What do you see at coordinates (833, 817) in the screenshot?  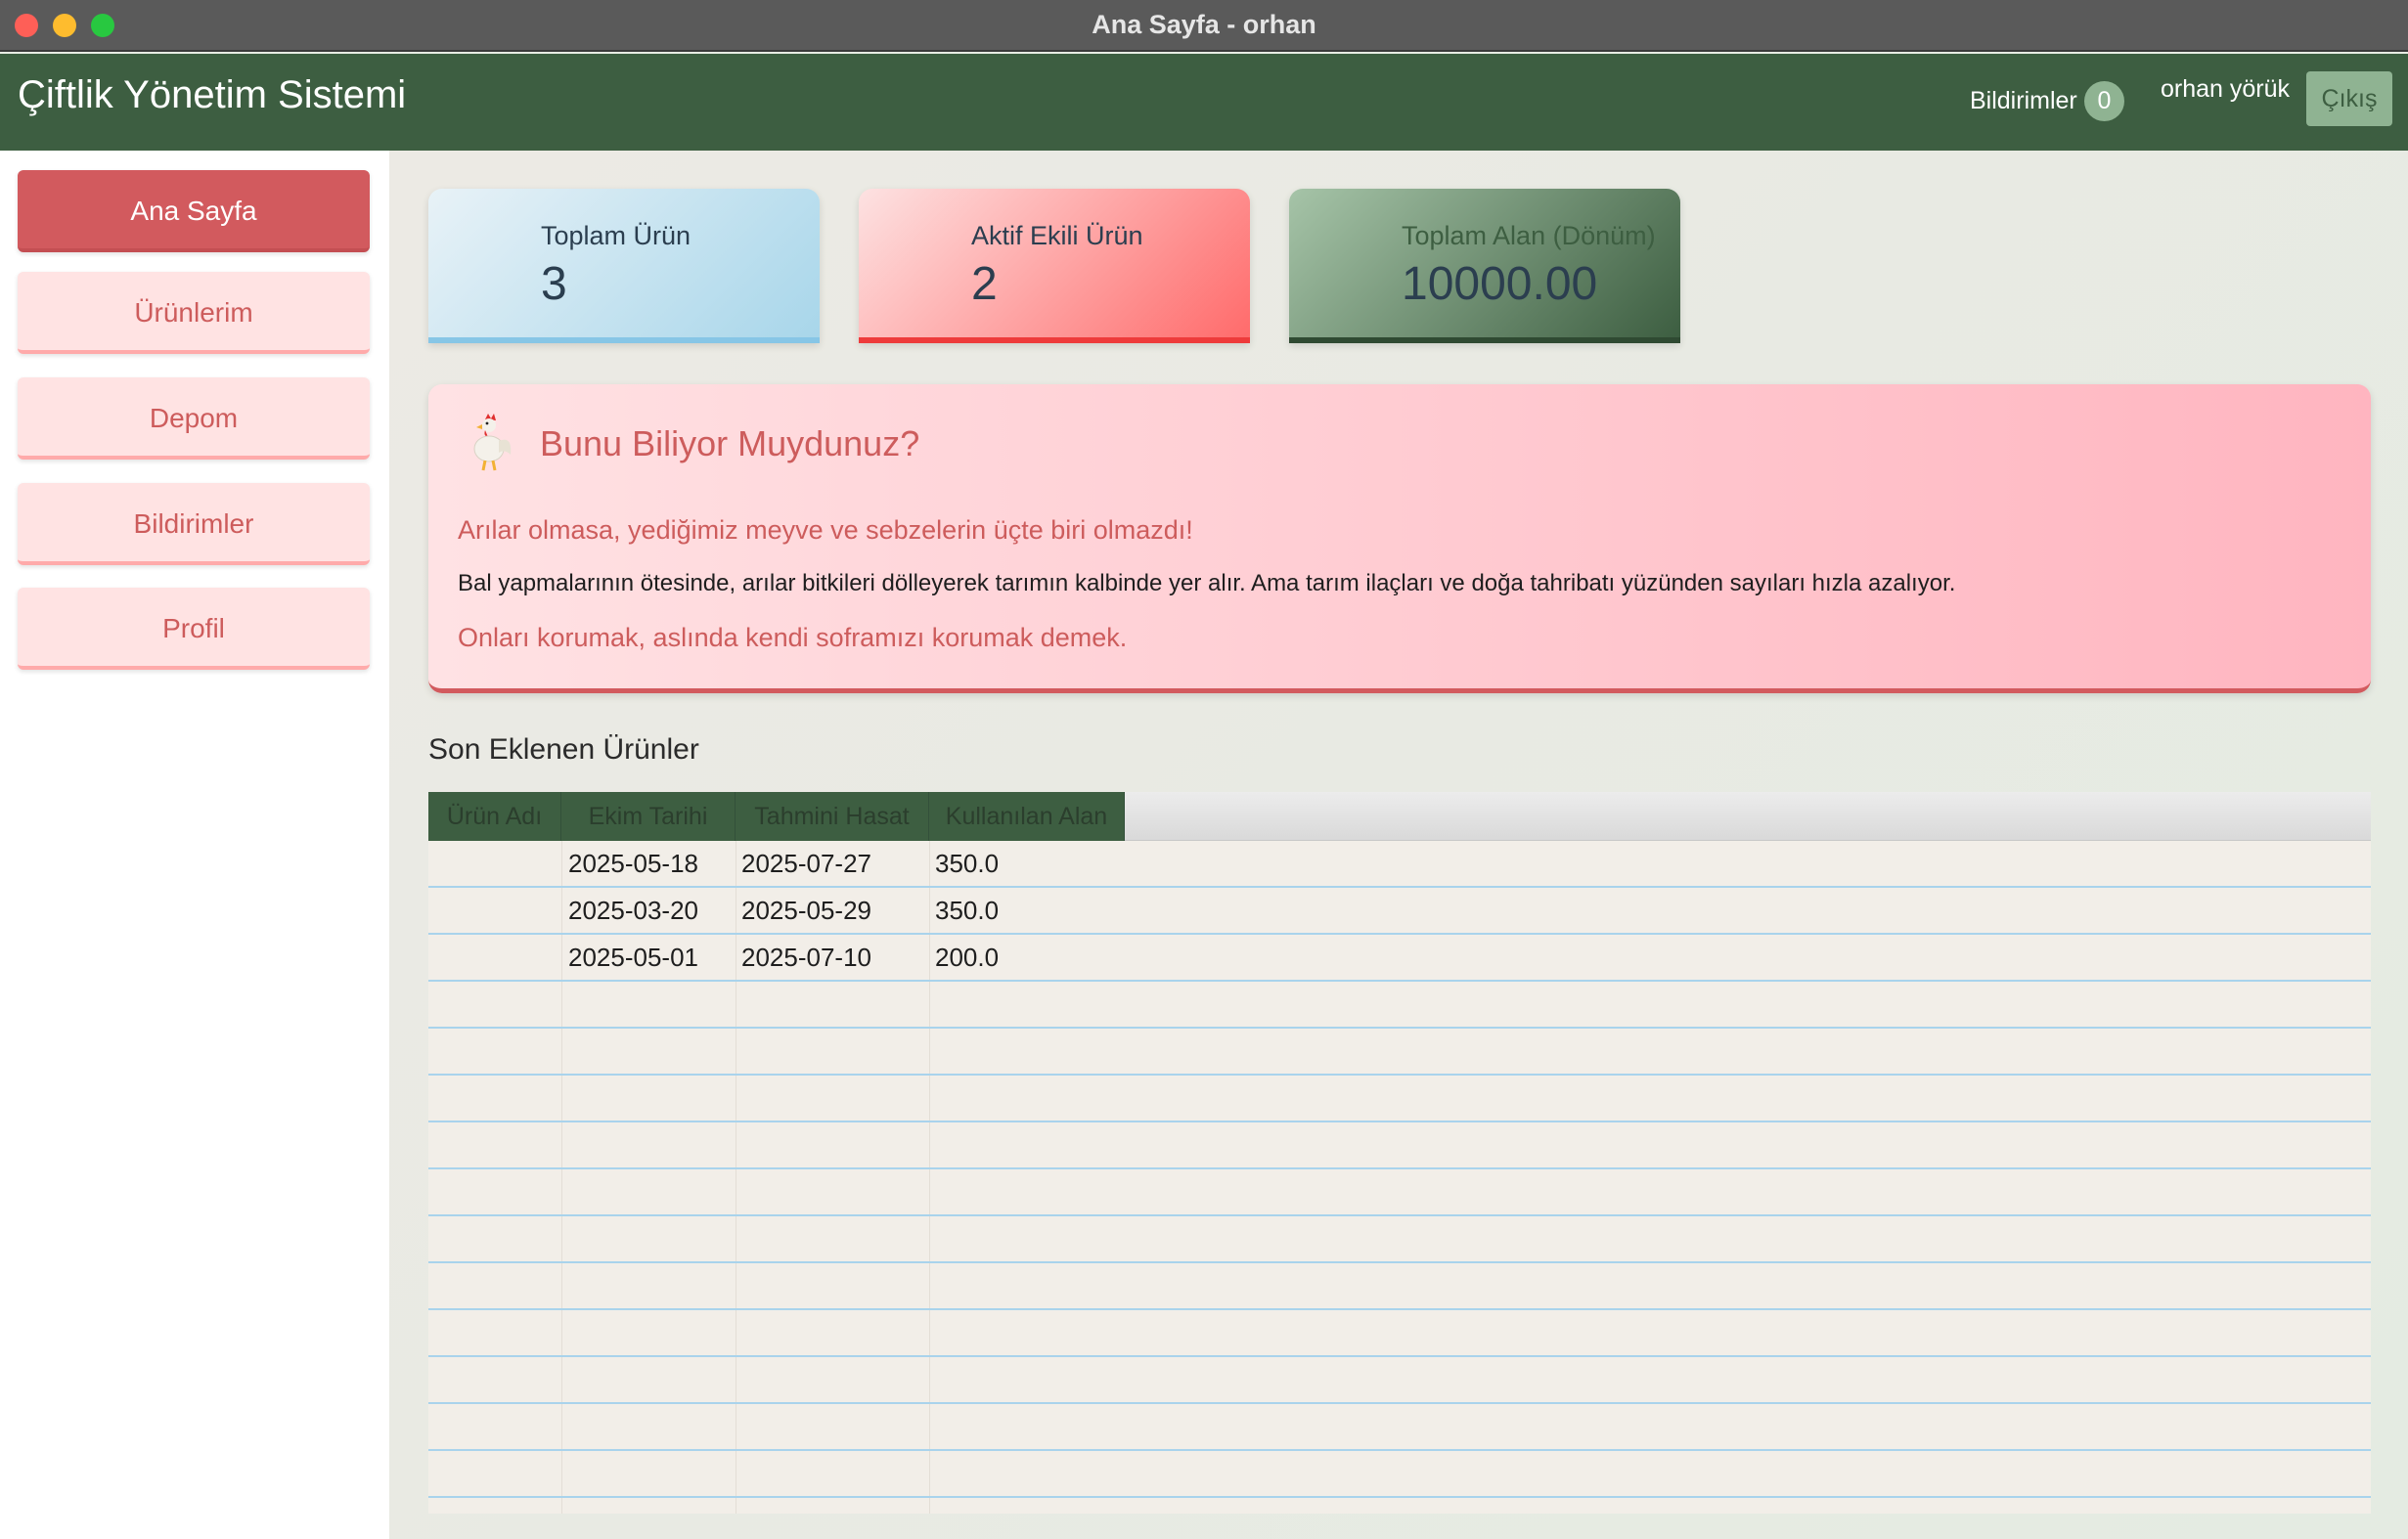 I see `column-header-estimated-harvest: Tahmini Hasat` at bounding box center [833, 817].